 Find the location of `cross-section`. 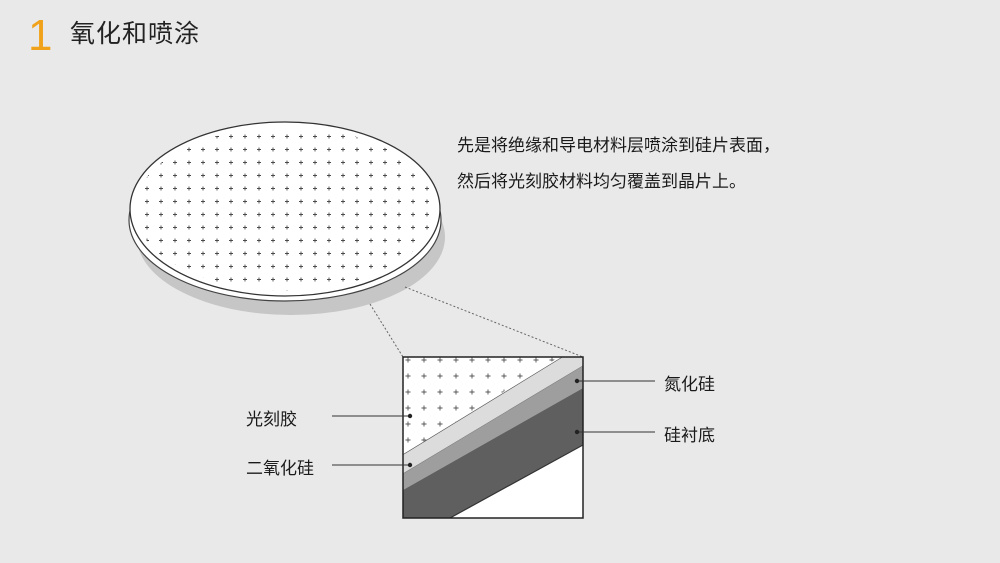

cross-section is located at coordinates (493, 437).